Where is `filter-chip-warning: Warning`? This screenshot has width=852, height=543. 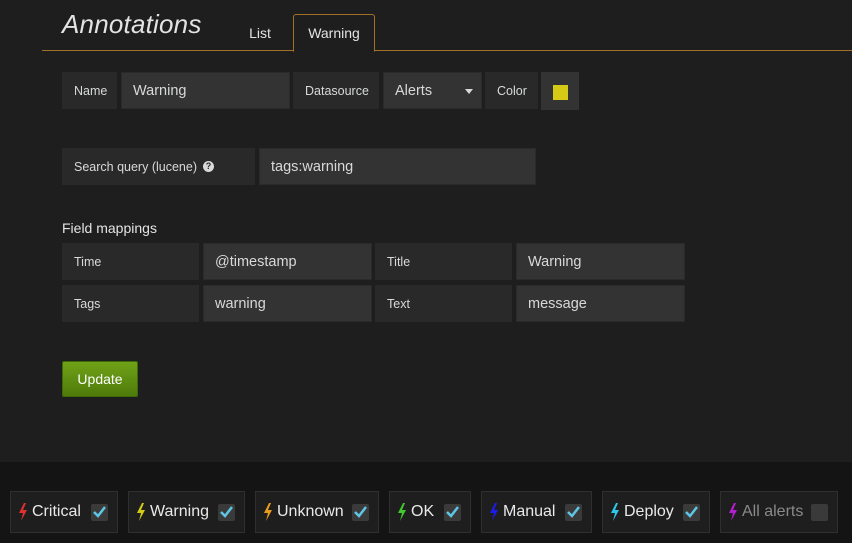
filter-chip-warning: Warning is located at coordinates (186, 512).